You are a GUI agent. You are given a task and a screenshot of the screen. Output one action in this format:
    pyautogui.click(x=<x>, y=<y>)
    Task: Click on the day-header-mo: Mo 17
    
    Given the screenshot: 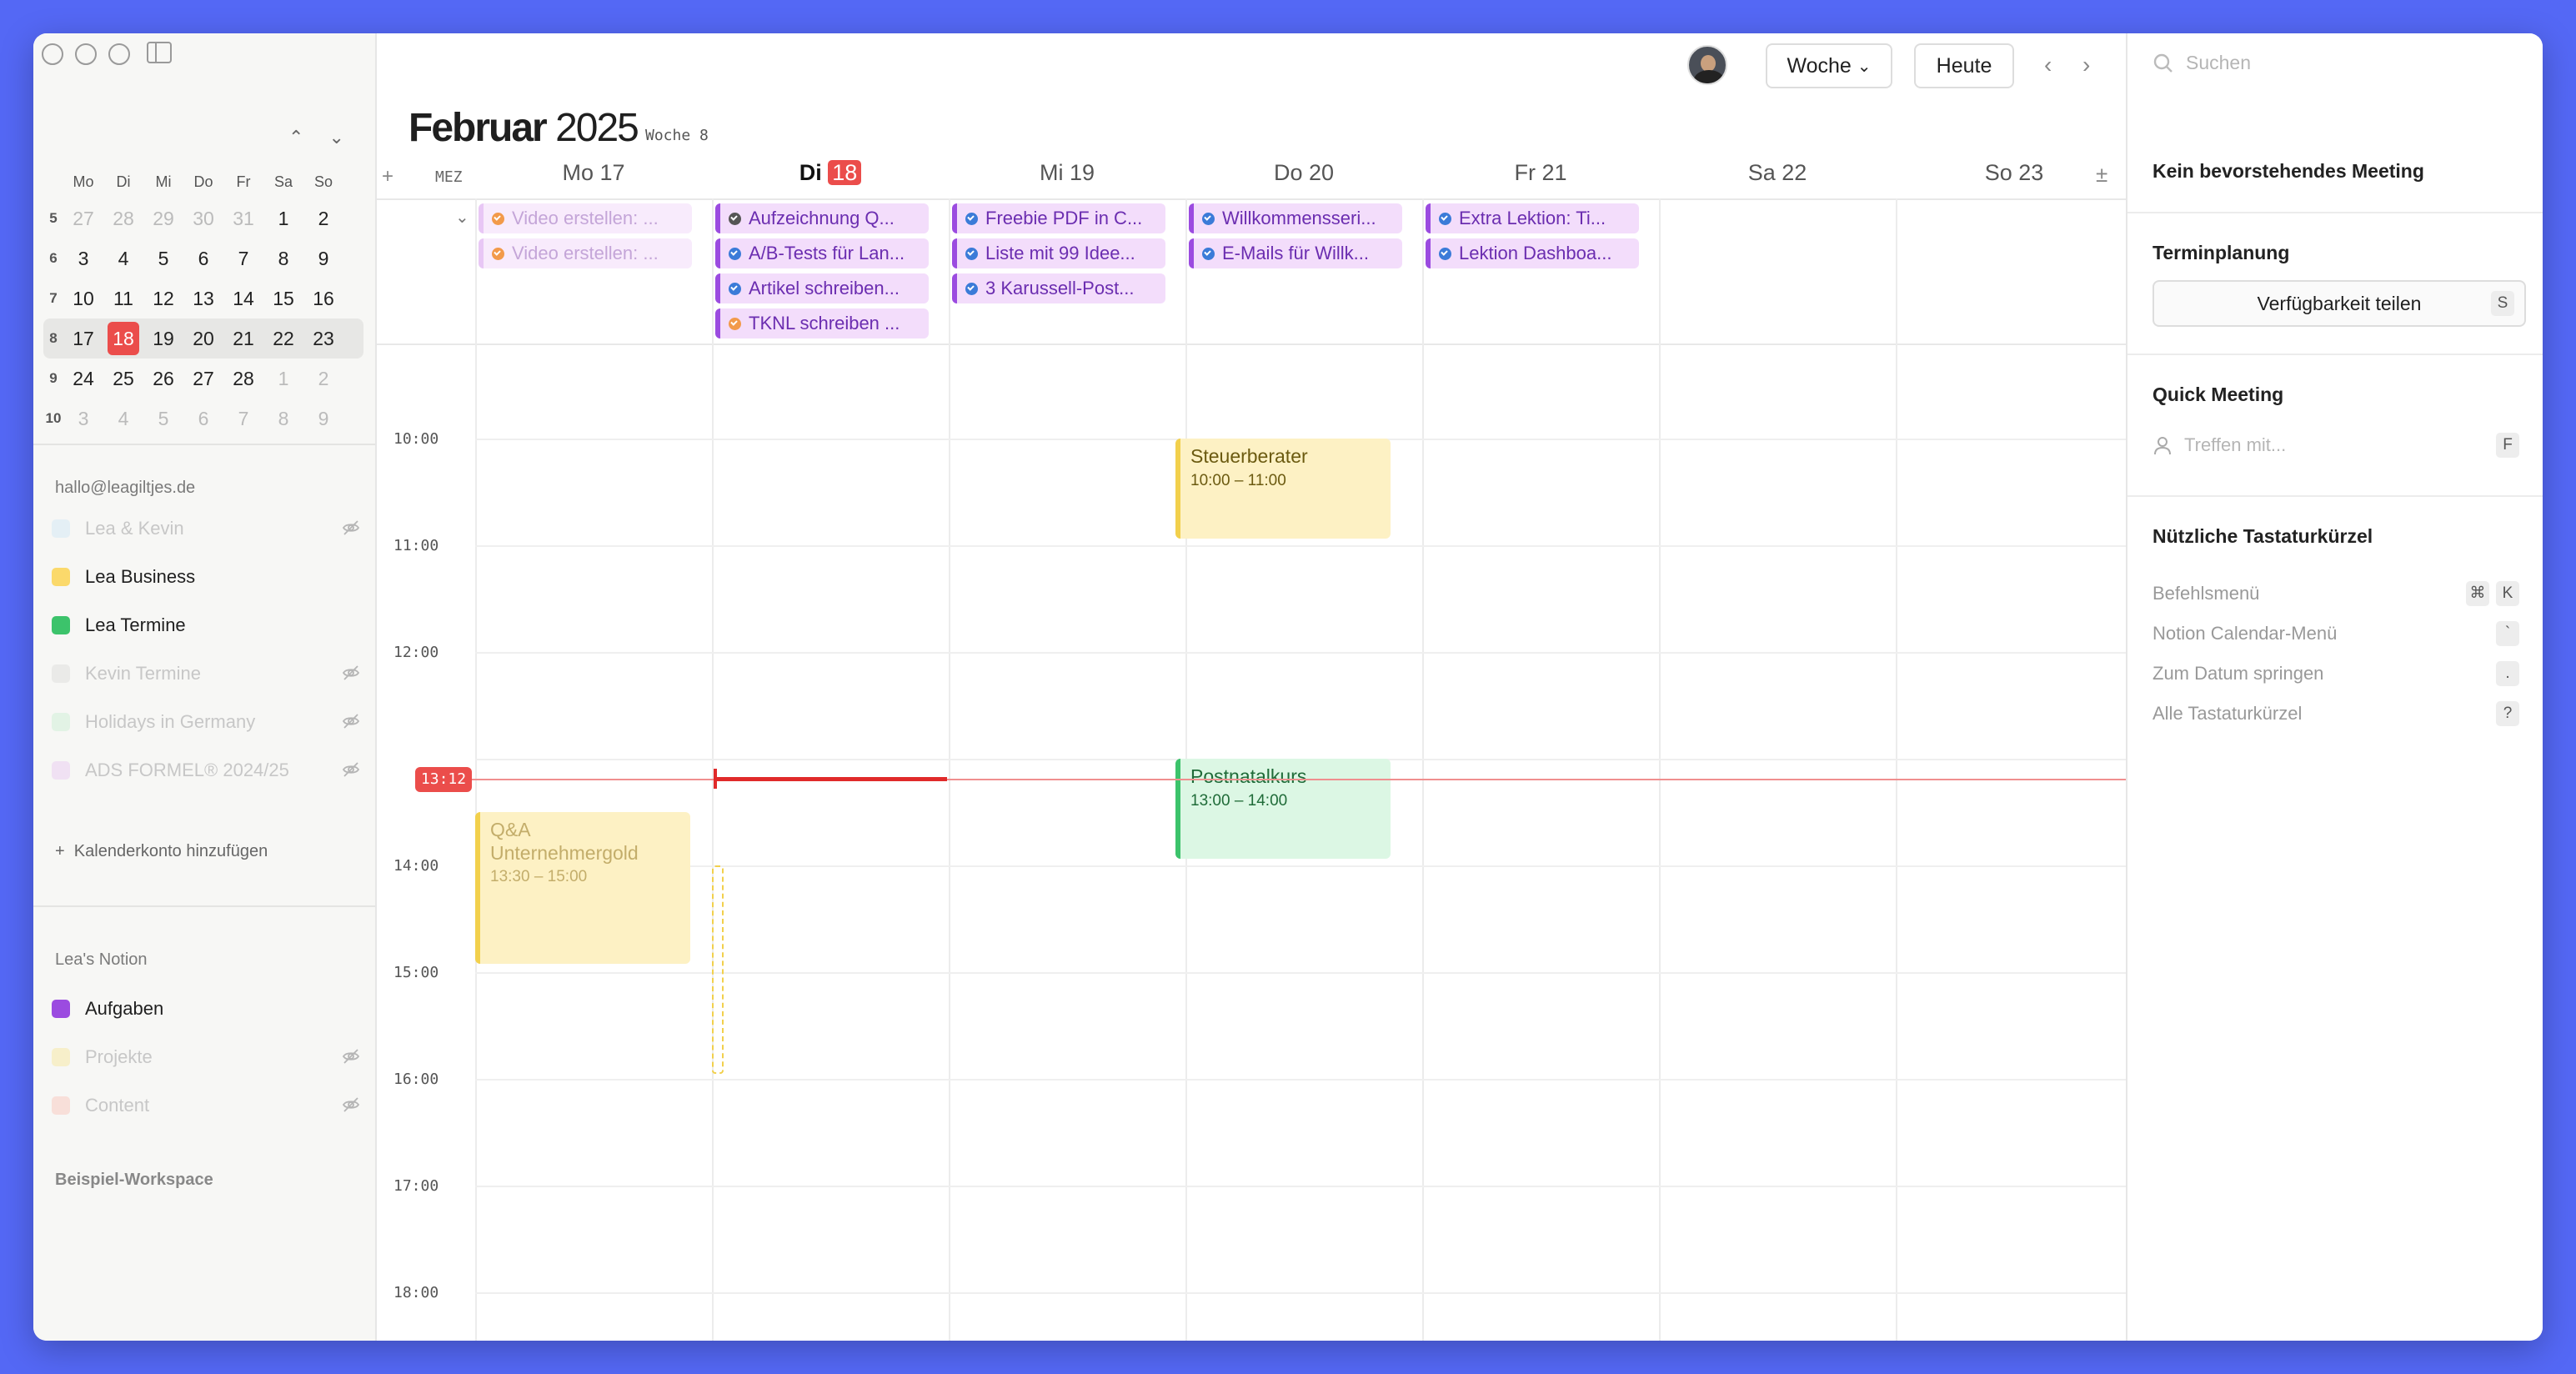 What is the action you would take?
    pyautogui.click(x=593, y=176)
    